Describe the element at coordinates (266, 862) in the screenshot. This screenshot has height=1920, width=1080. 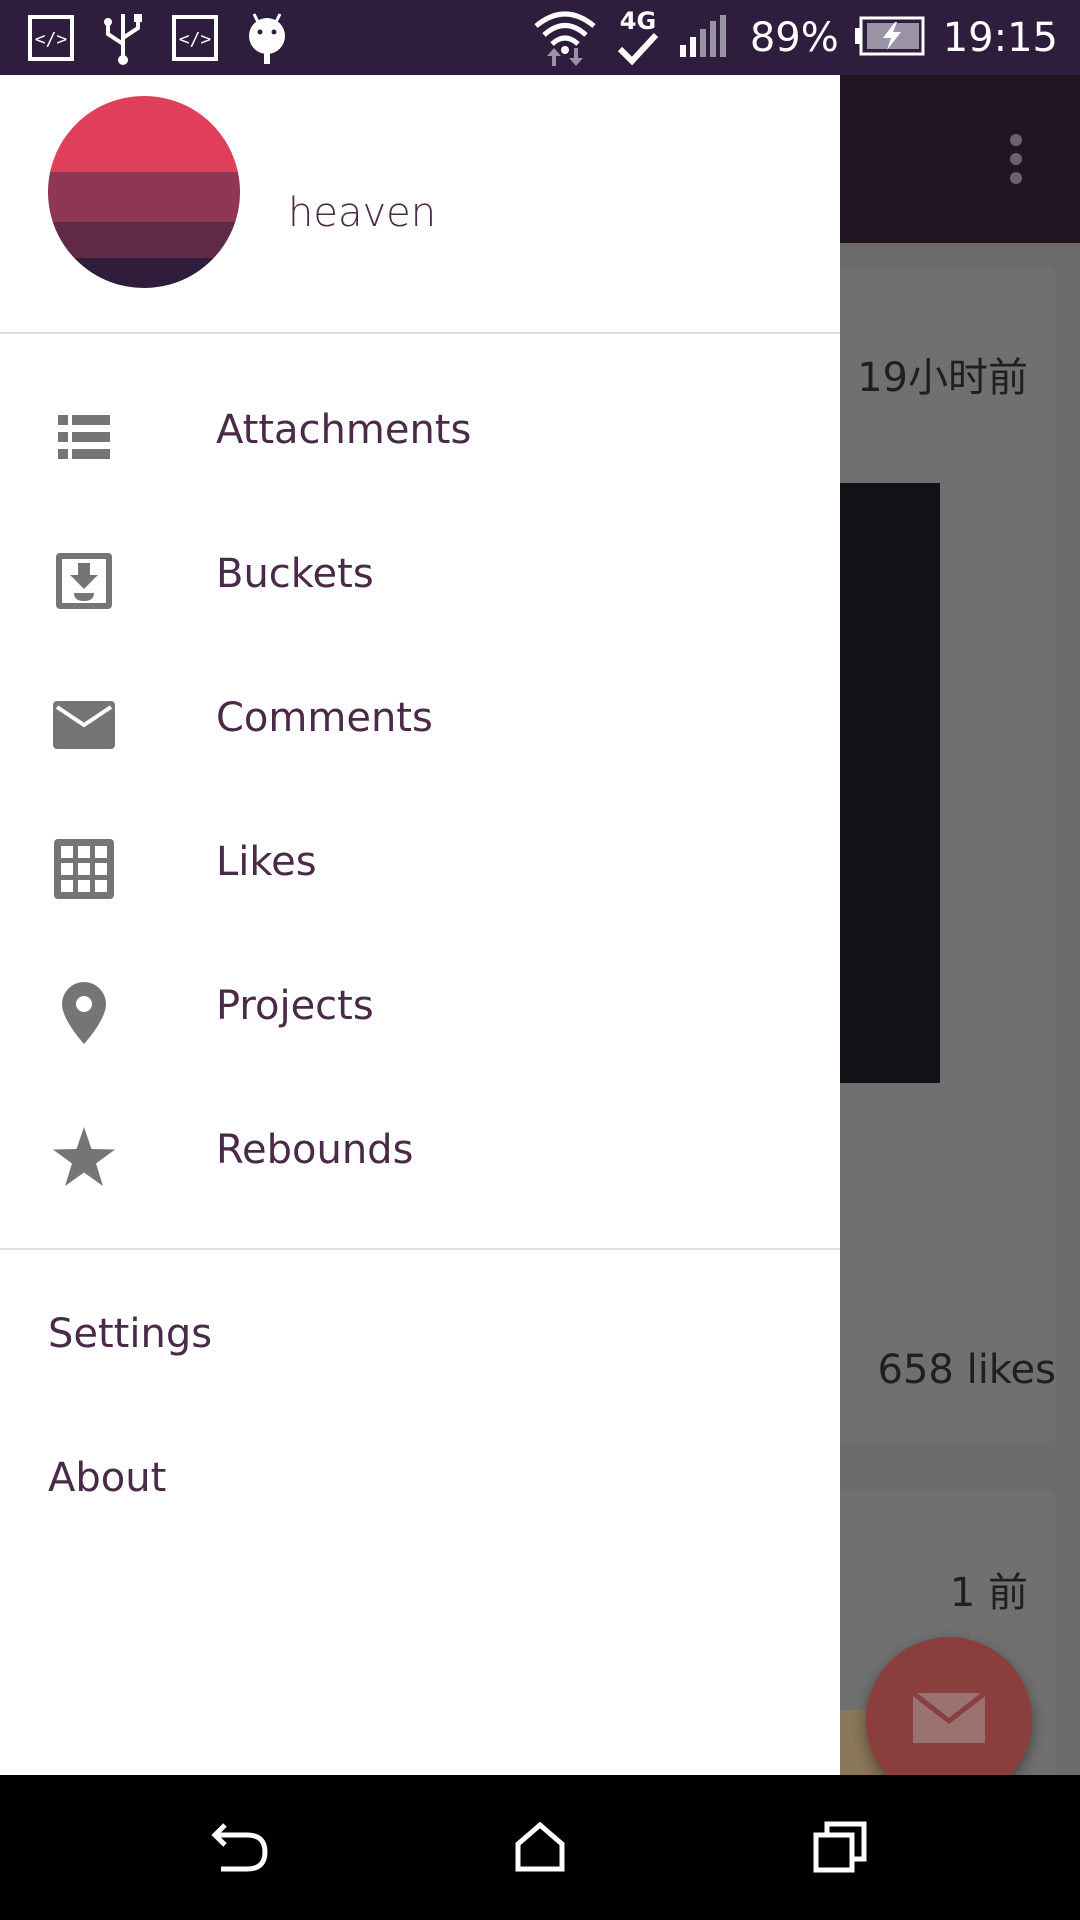
I see `nav-item-label: Likes` at that location.